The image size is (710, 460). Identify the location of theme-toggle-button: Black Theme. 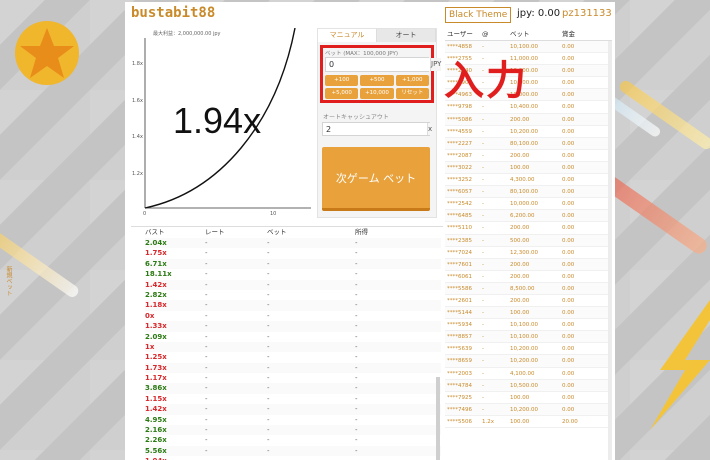
(478, 15).